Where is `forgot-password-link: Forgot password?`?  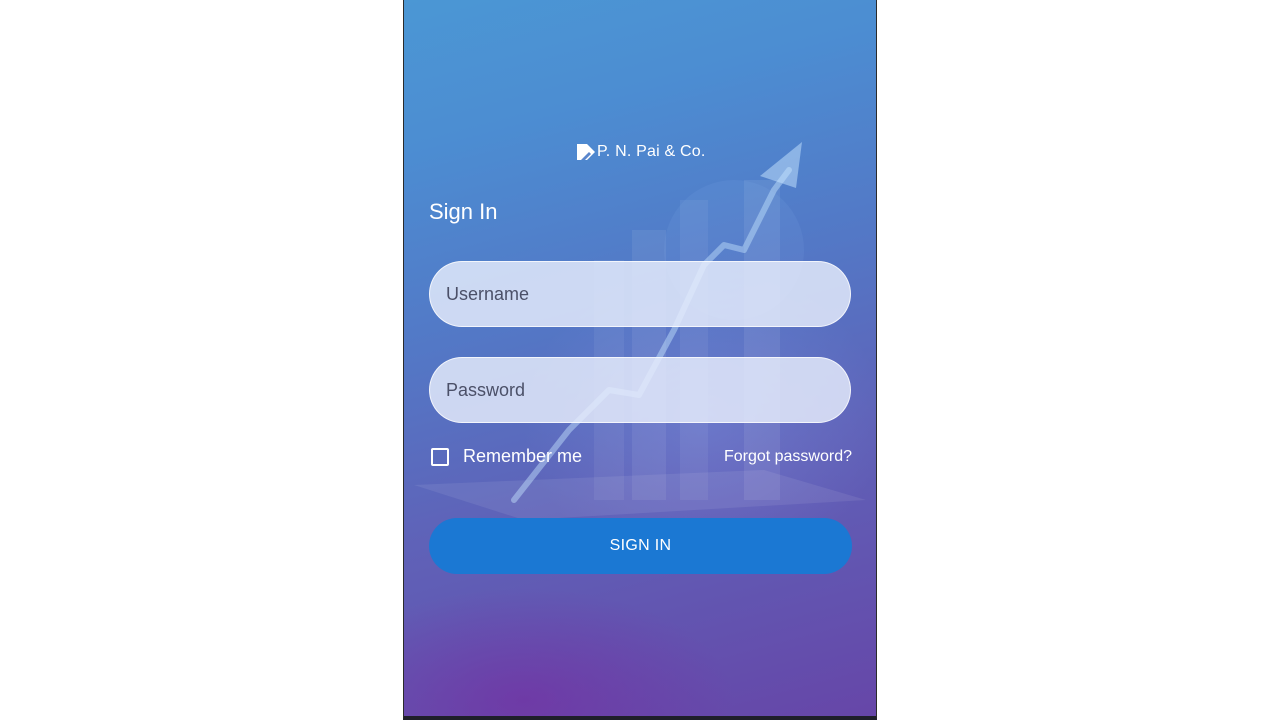 forgot-password-link: Forgot password? is located at coordinates (788, 457).